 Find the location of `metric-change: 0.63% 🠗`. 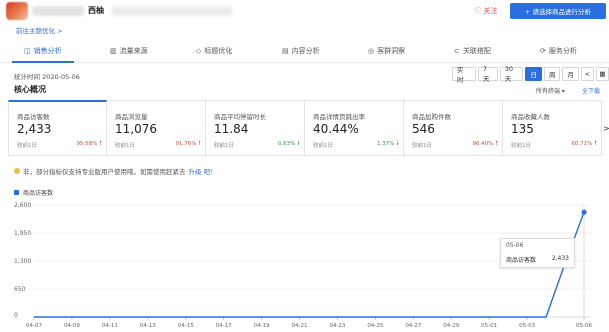

metric-change: 0.63% 🠗 is located at coordinates (289, 144).